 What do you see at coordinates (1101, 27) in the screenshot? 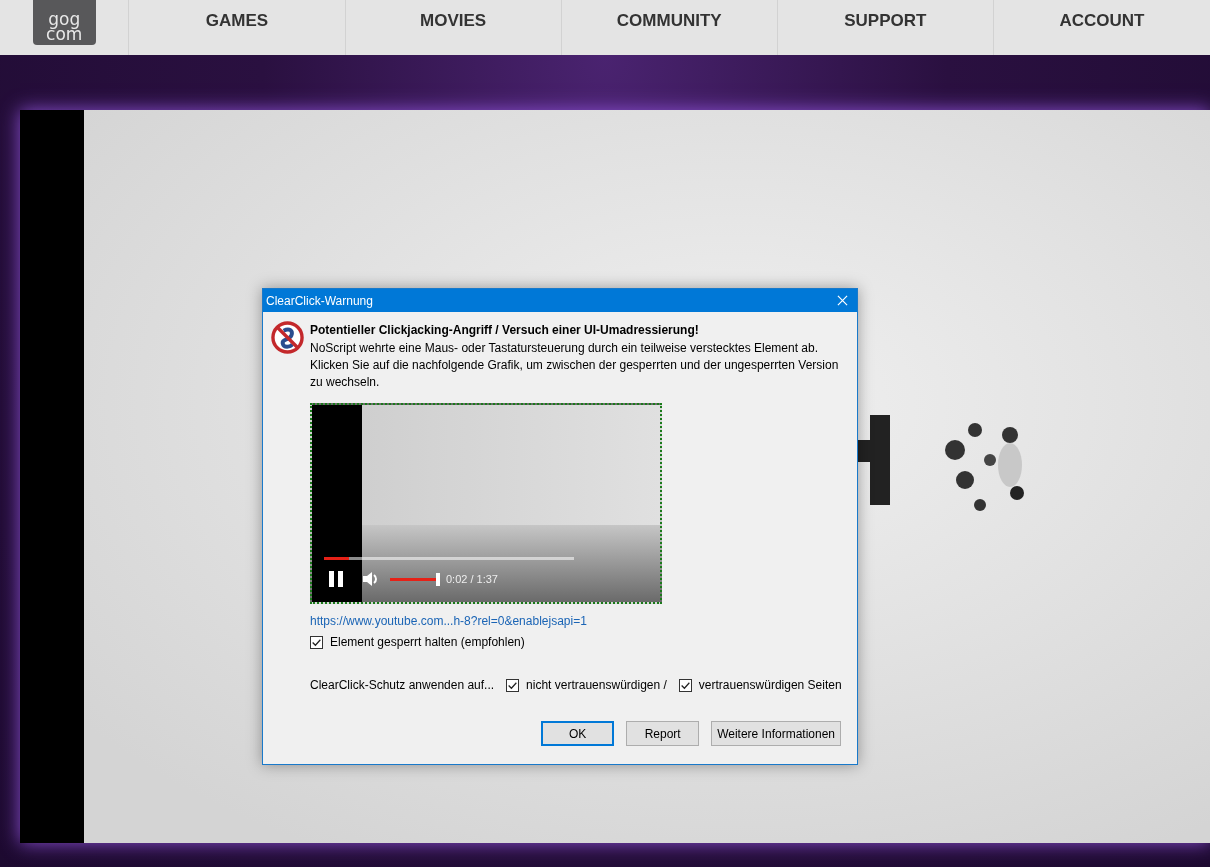
I see `nav-link: ACCOUNT` at bounding box center [1101, 27].